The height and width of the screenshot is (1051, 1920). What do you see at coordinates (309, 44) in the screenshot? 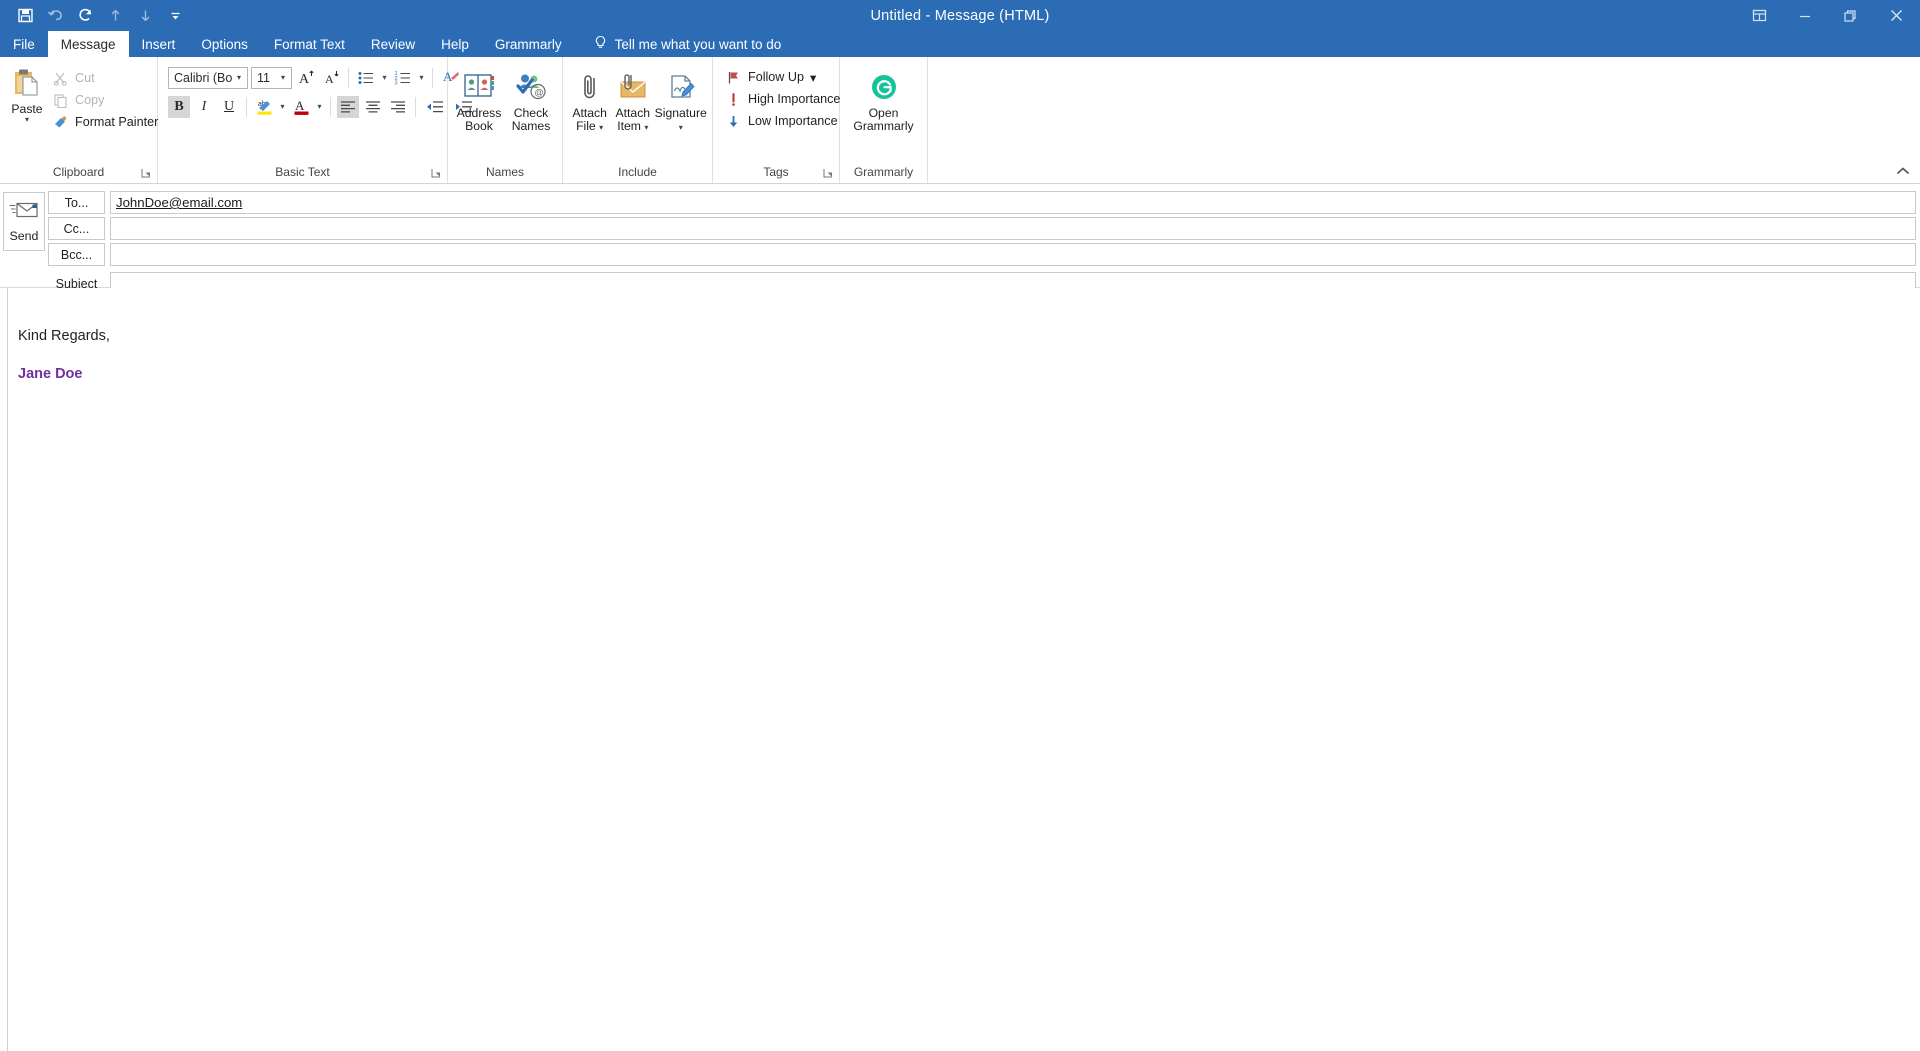
I see `tab-format-text: Format Text` at bounding box center [309, 44].